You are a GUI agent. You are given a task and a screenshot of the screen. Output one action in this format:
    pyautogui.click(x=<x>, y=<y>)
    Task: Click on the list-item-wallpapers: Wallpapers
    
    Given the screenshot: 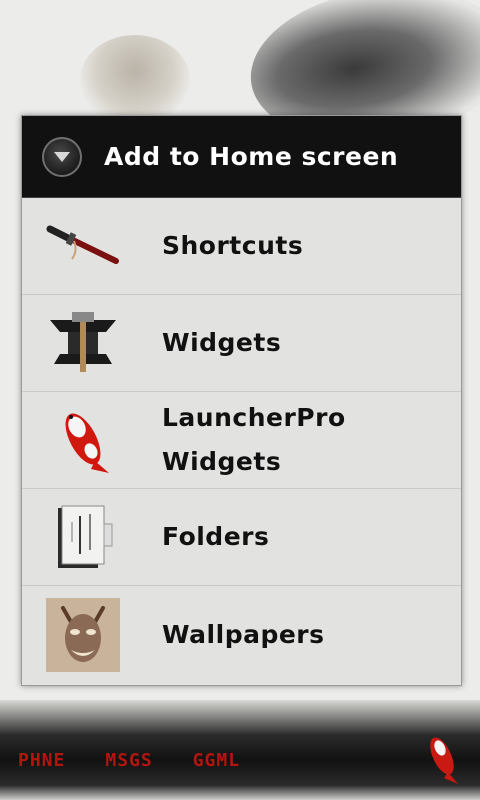 What is the action you would take?
    pyautogui.click(x=241, y=634)
    